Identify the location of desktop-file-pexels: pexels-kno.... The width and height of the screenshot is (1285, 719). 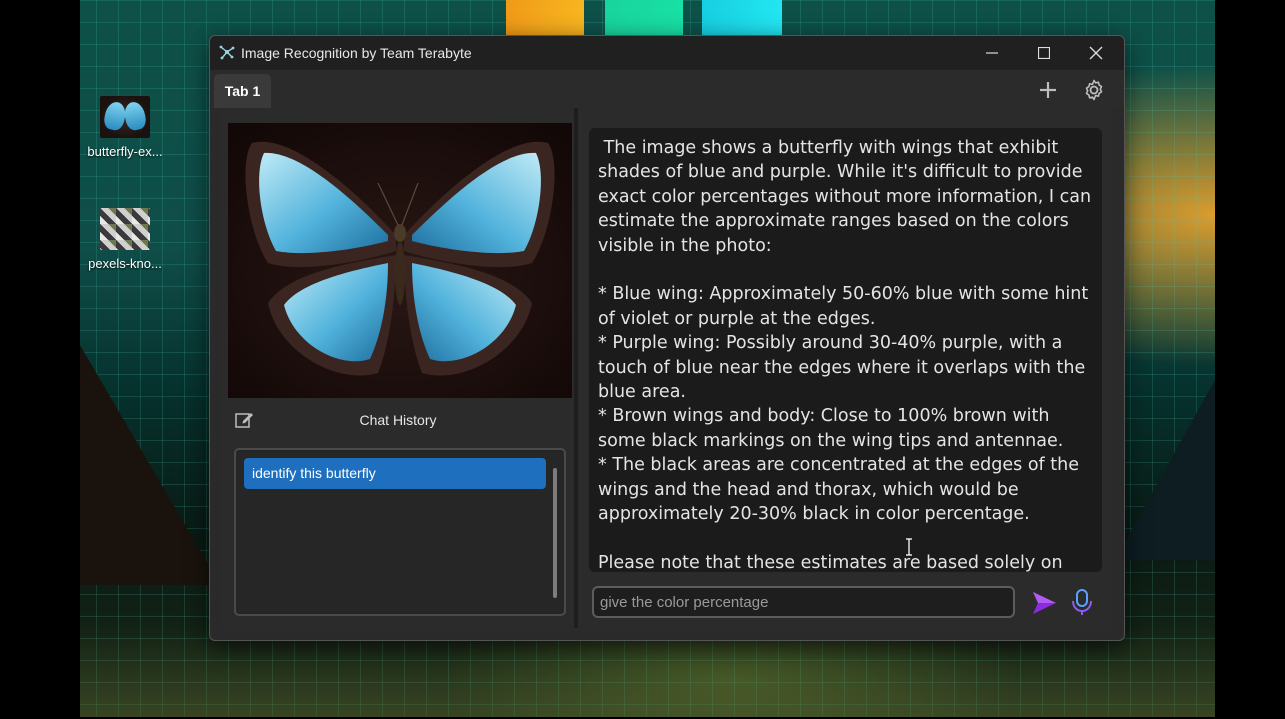
(125, 239).